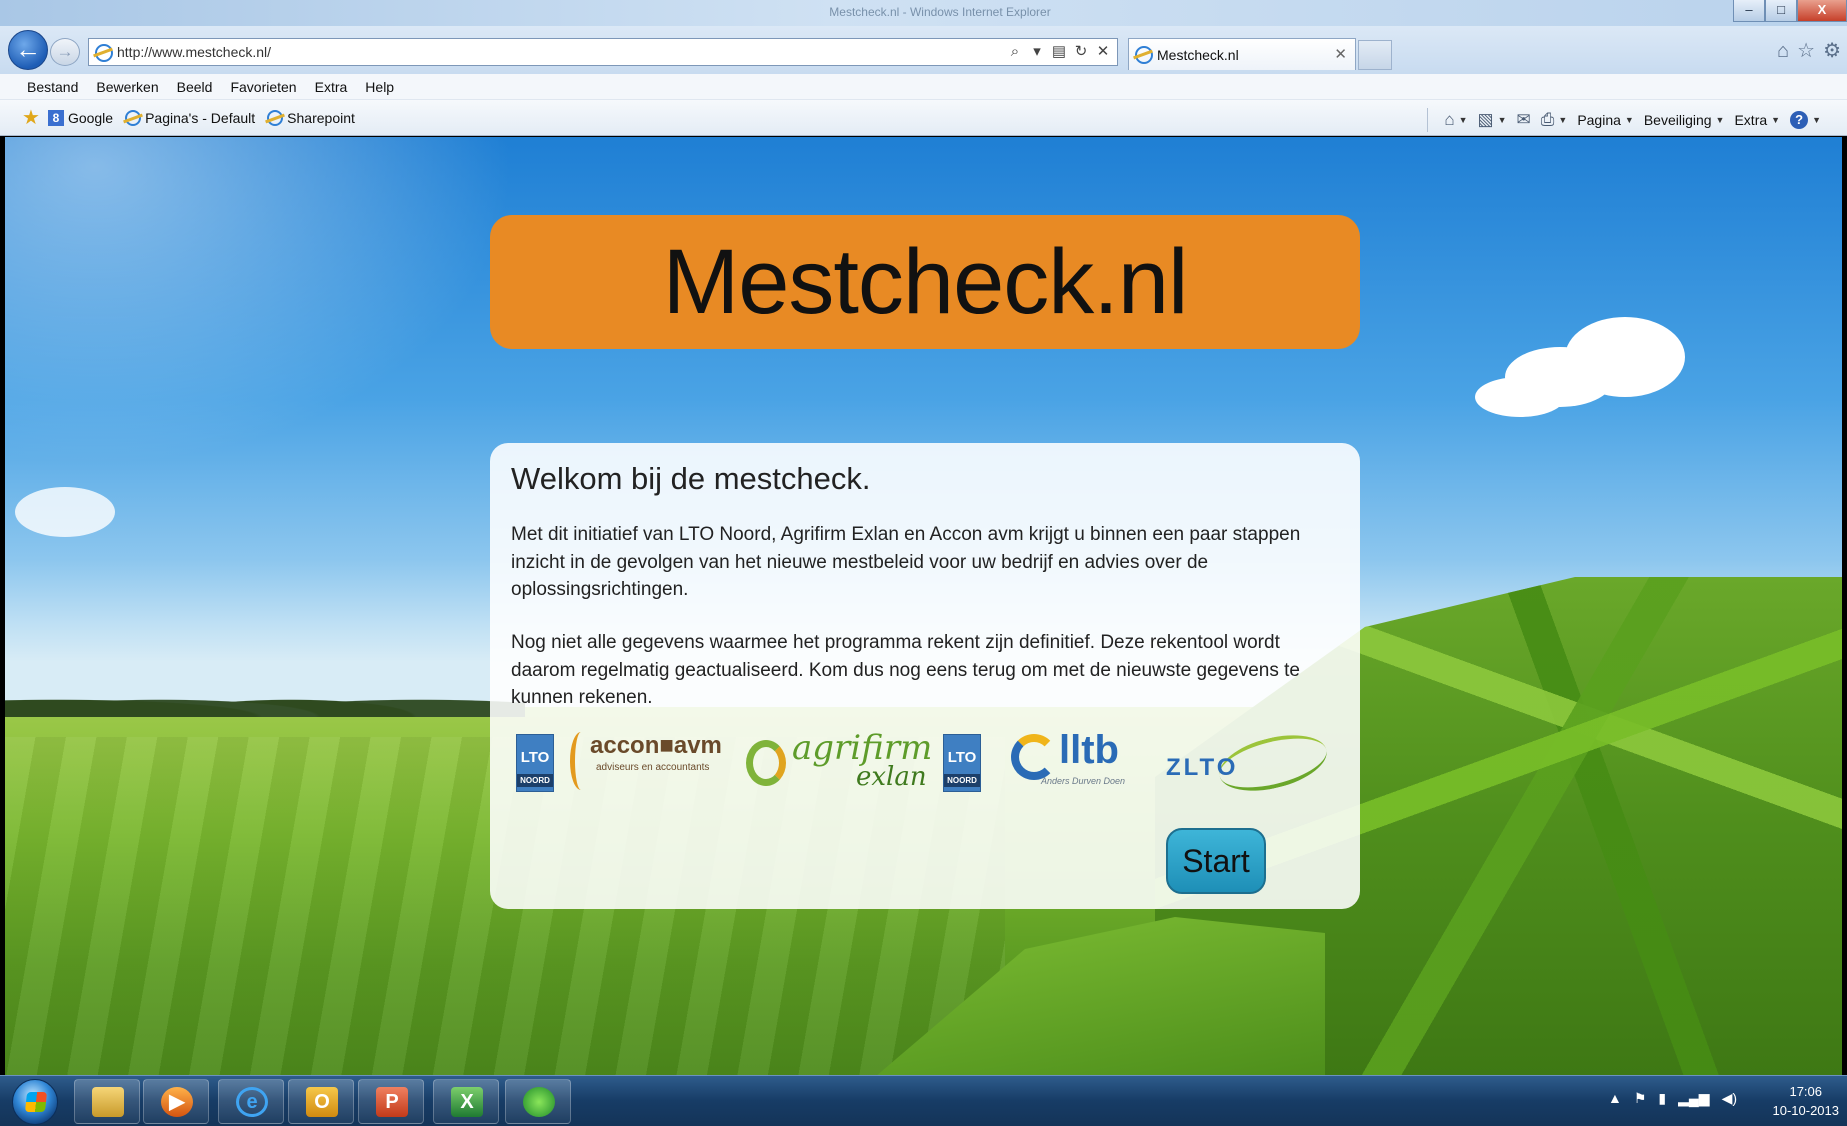  Describe the element at coordinates (1678, 120) in the screenshot. I see `safety-menu: Beveiliging` at that location.